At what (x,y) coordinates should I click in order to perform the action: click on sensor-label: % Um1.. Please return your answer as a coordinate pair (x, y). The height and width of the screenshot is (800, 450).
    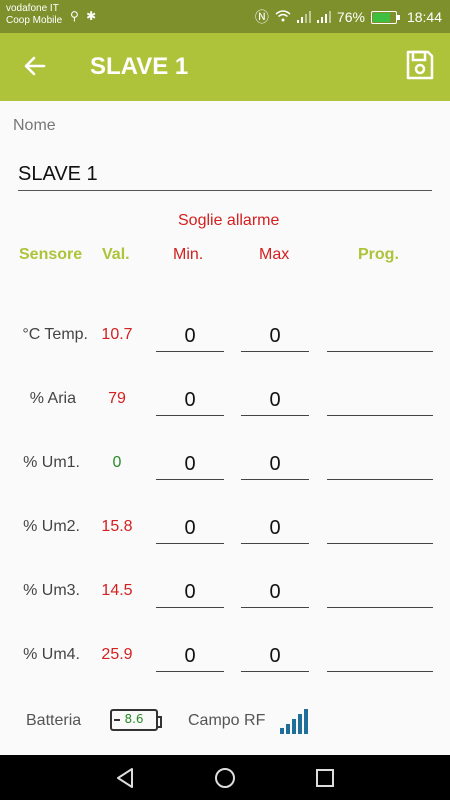
    Looking at the image, I should click on (51, 462).